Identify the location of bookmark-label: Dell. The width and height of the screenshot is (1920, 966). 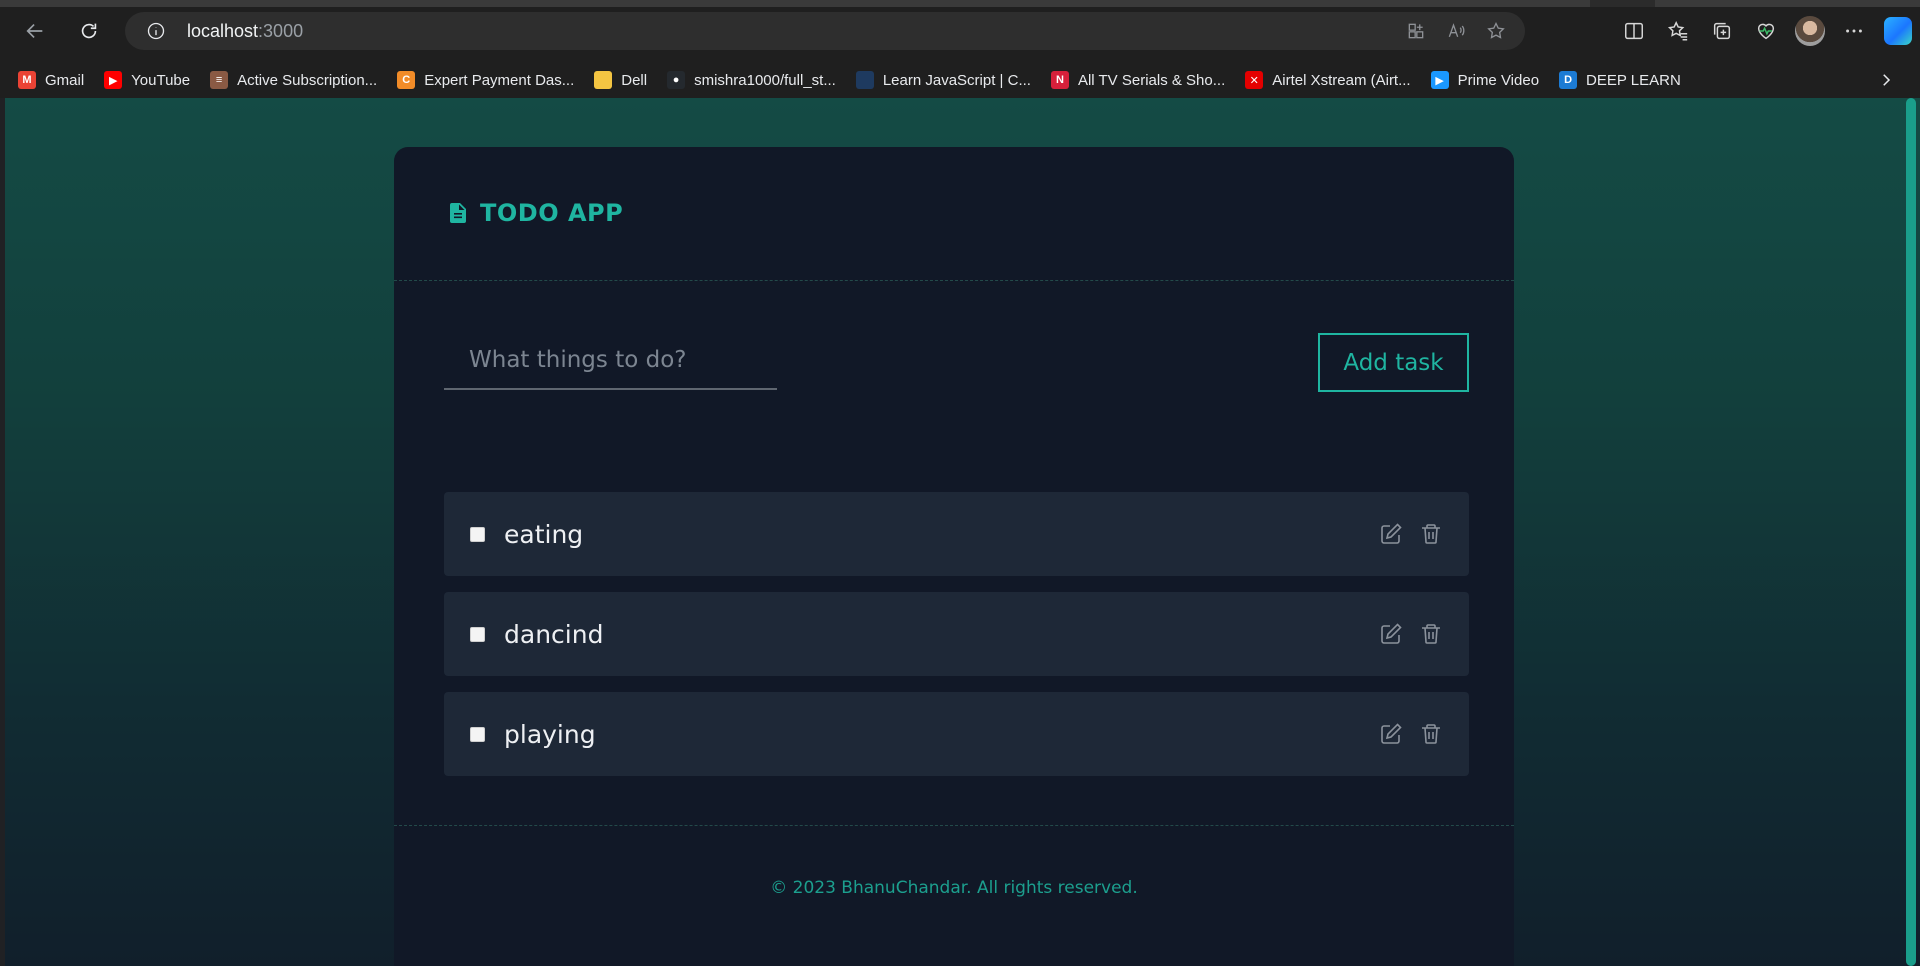
(634, 80).